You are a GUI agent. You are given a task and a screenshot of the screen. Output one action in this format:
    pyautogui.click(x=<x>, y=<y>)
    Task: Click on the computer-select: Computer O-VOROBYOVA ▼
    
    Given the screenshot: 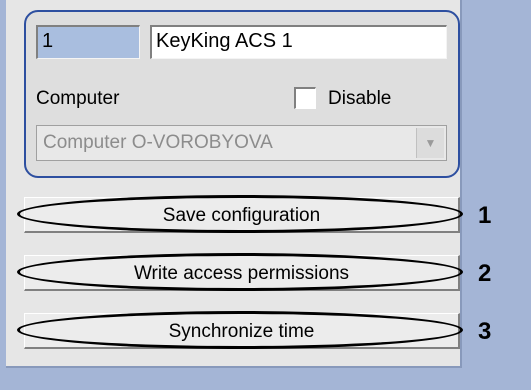 What is the action you would take?
    pyautogui.click(x=241, y=143)
    